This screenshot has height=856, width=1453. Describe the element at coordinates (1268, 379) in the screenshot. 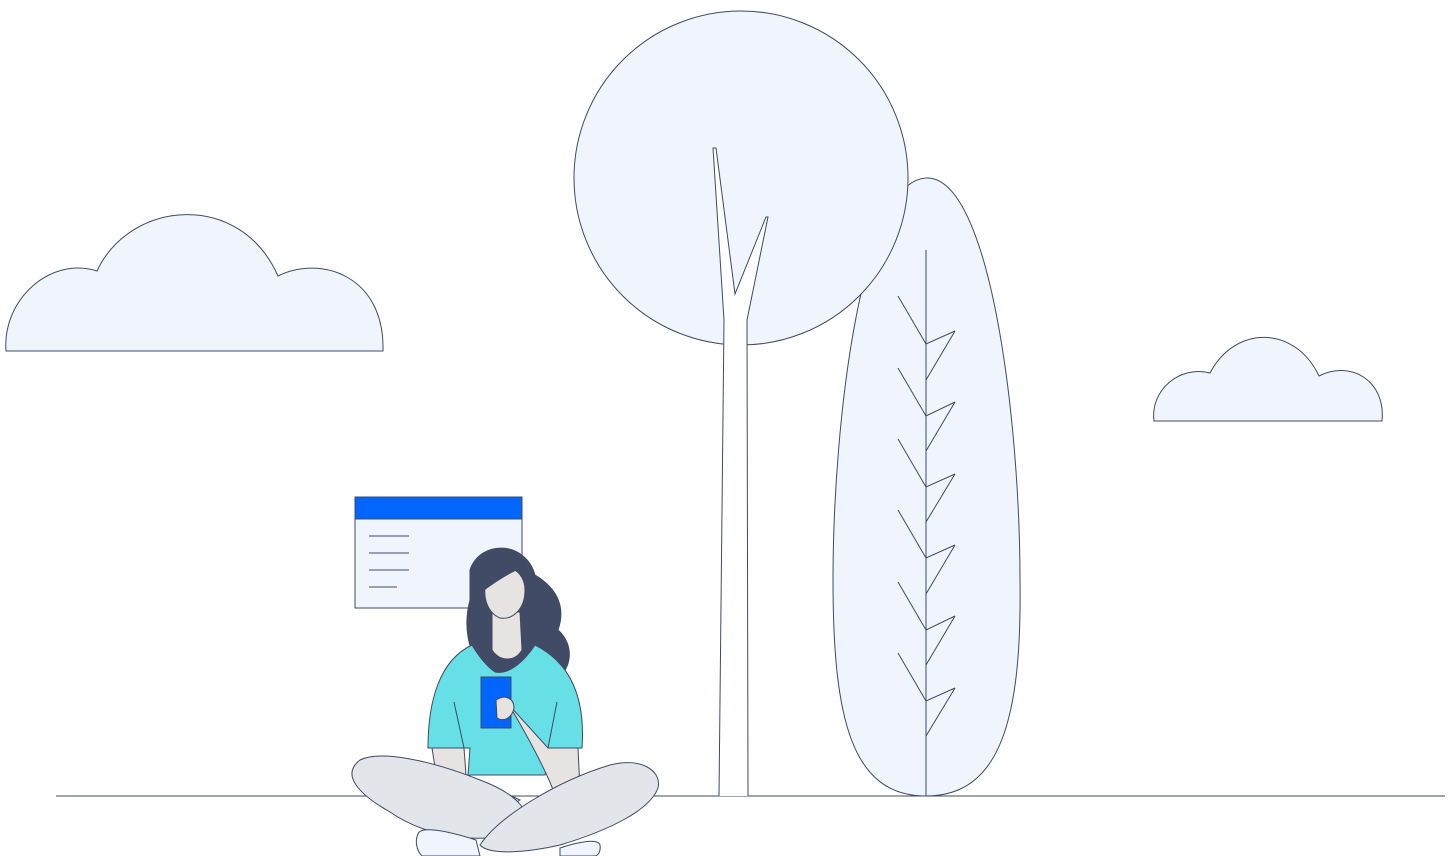

I see `cloud-right` at that location.